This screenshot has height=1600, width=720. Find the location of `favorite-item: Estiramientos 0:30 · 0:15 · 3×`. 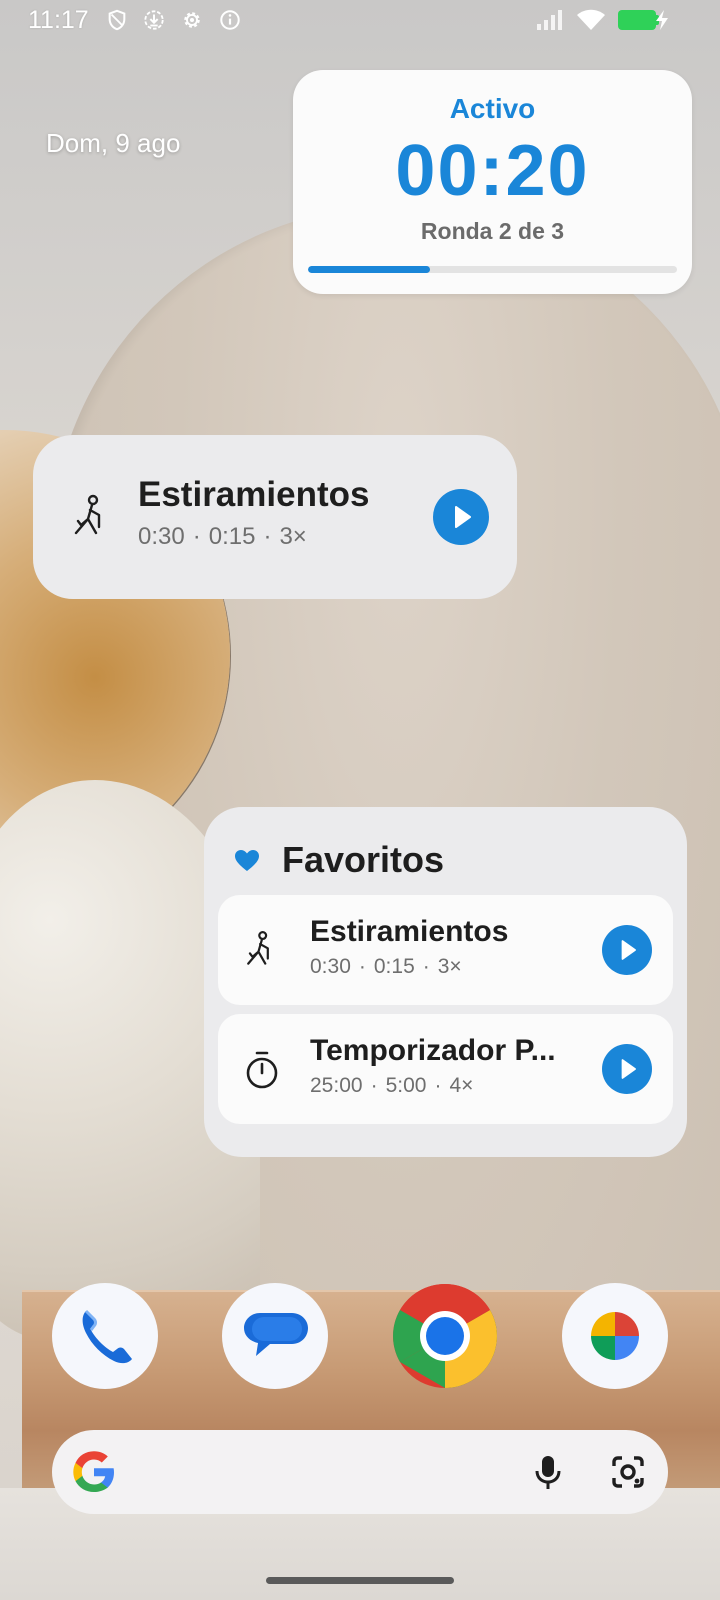

favorite-item: Estiramientos 0:30 · 0:15 · 3× is located at coordinates (445, 950).